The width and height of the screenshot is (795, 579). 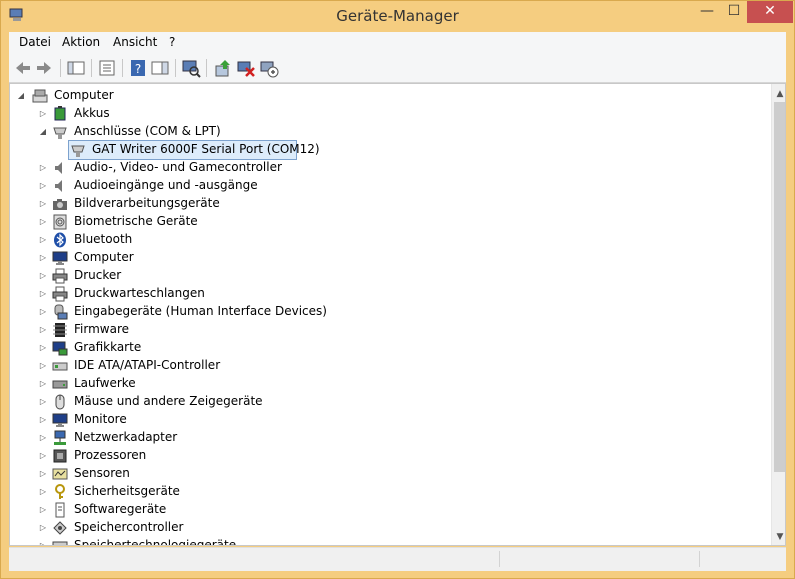 I want to click on tree-item-selected: GAT Writer 6000F Serial Port (COM12), so click(x=195, y=150).